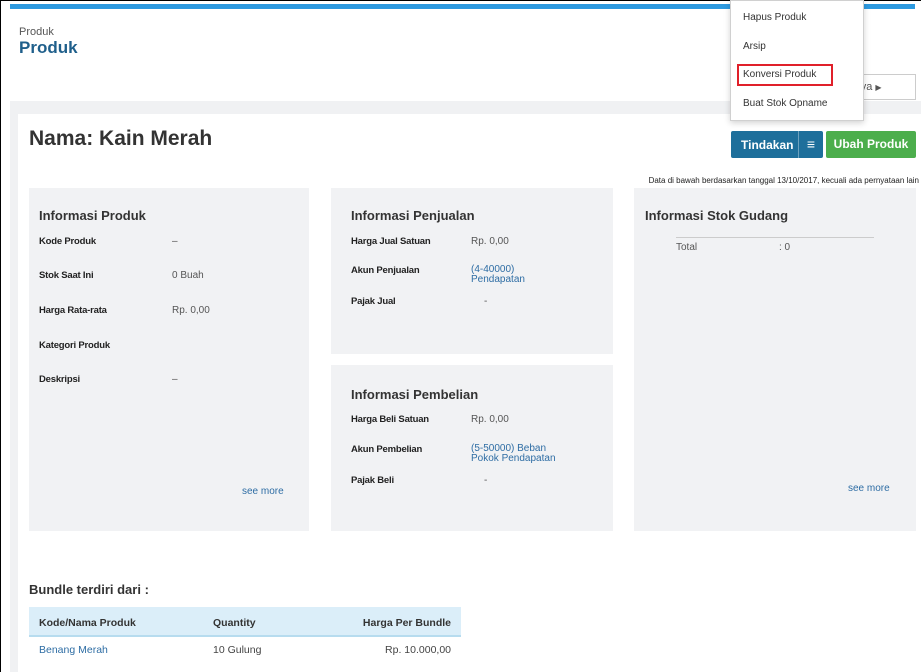 The image size is (921, 672). I want to click on pajak-beli-label: Pajak Beli, so click(372, 480).